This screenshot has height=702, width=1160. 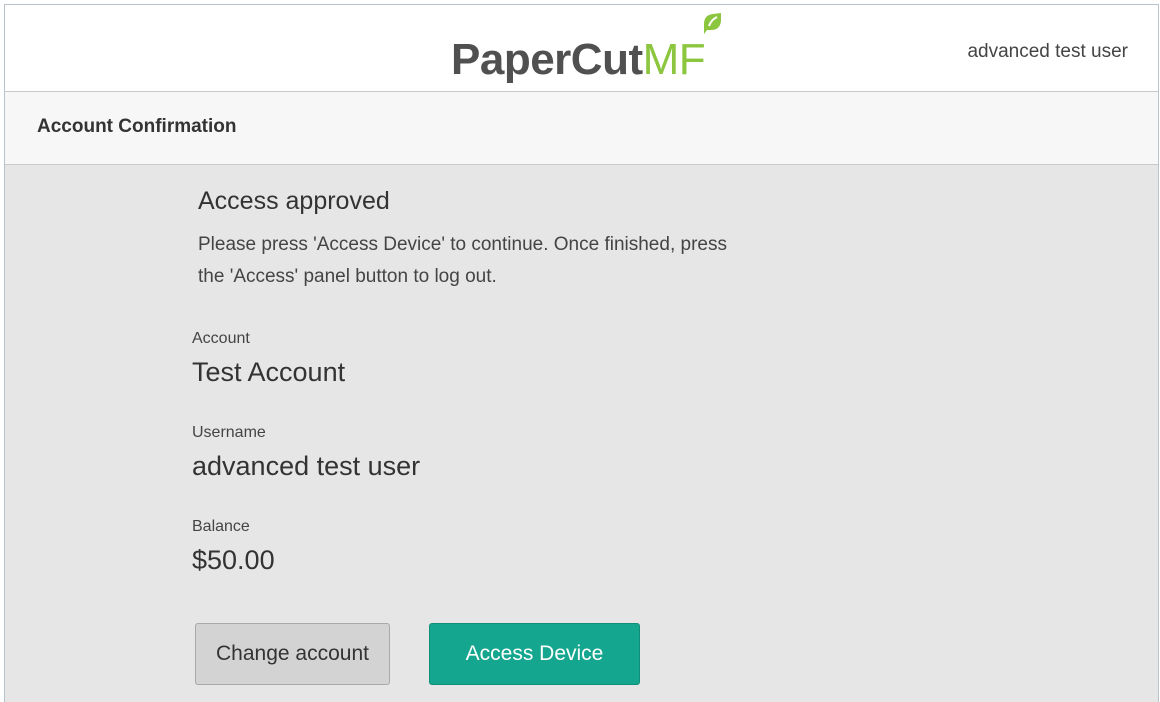 I want to click on current-user-label: advanced test user, so click(x=1047, y=51).